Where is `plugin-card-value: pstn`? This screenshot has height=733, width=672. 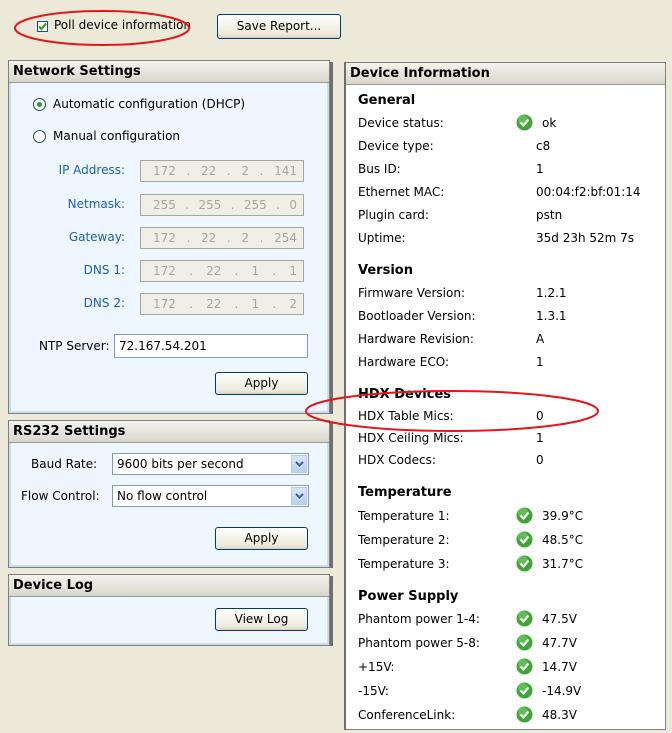
plugin-card-value: pstn is located at coordinates (549, 215).